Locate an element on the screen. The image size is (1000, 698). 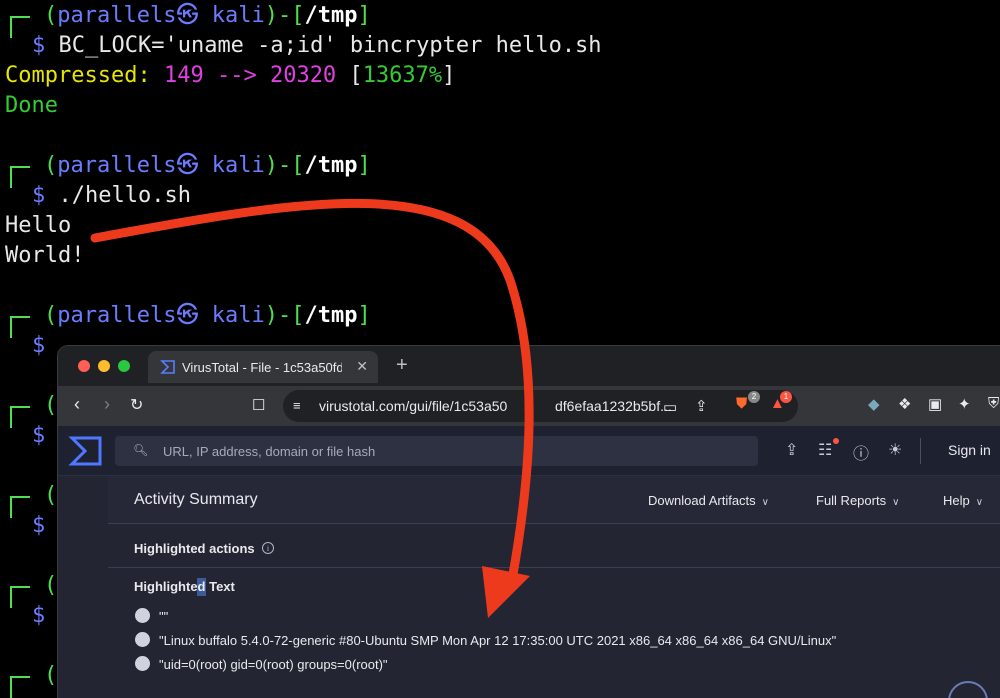
zoom-window-button is located at coordinates (124, 366).